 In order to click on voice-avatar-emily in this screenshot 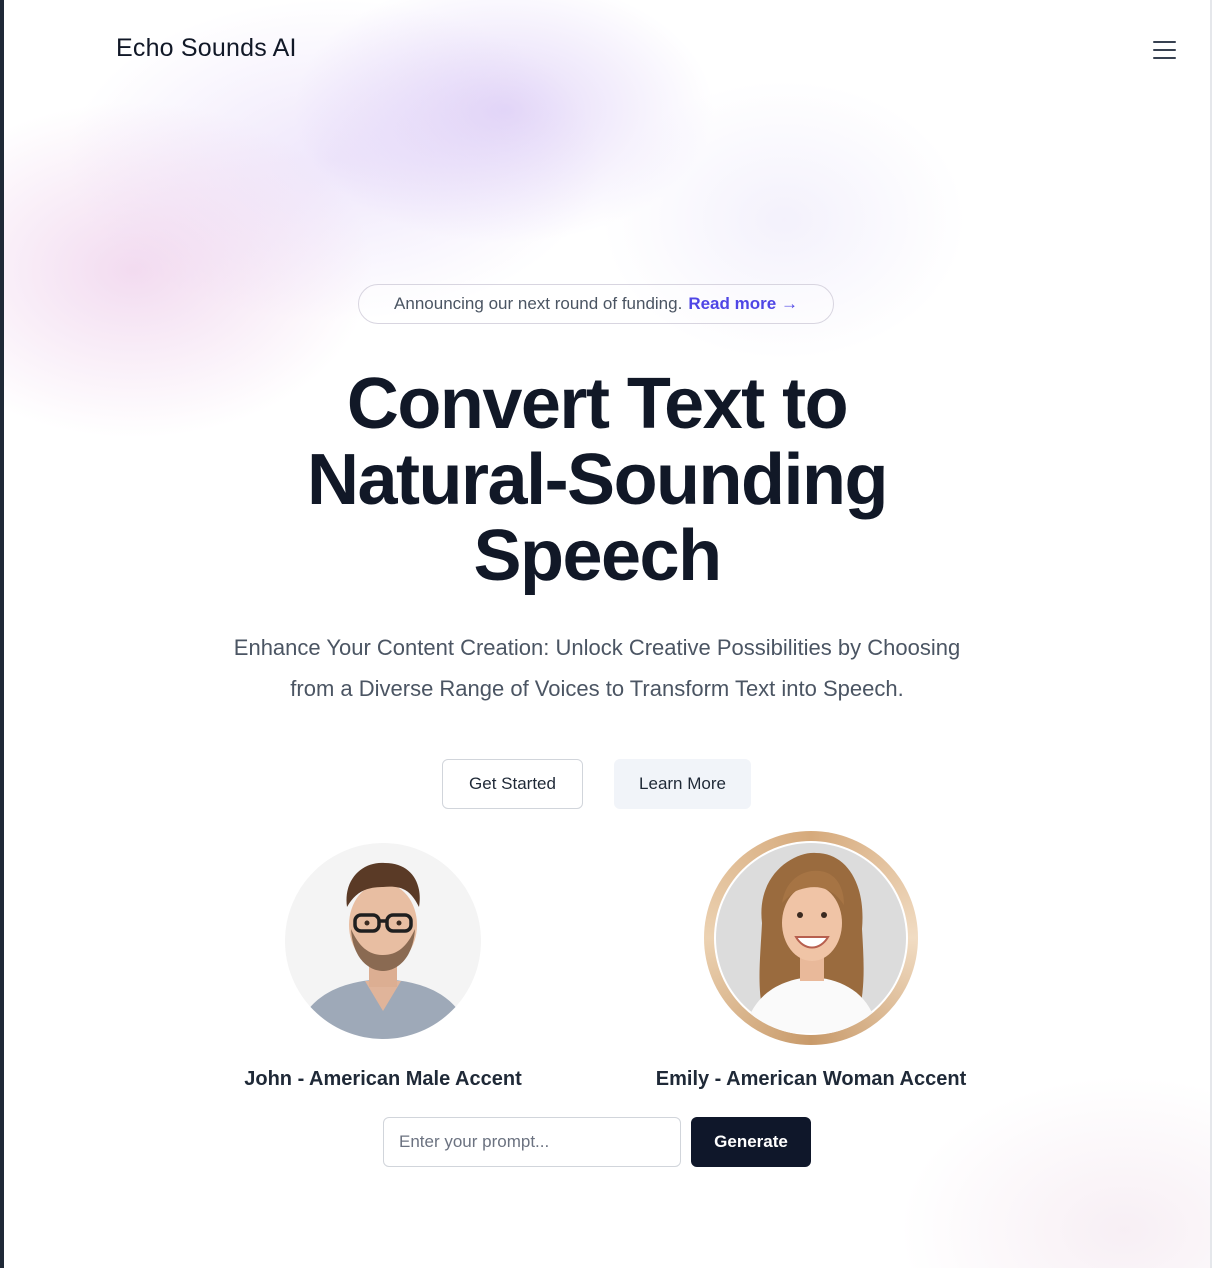, I will do `click(811, 938)`.